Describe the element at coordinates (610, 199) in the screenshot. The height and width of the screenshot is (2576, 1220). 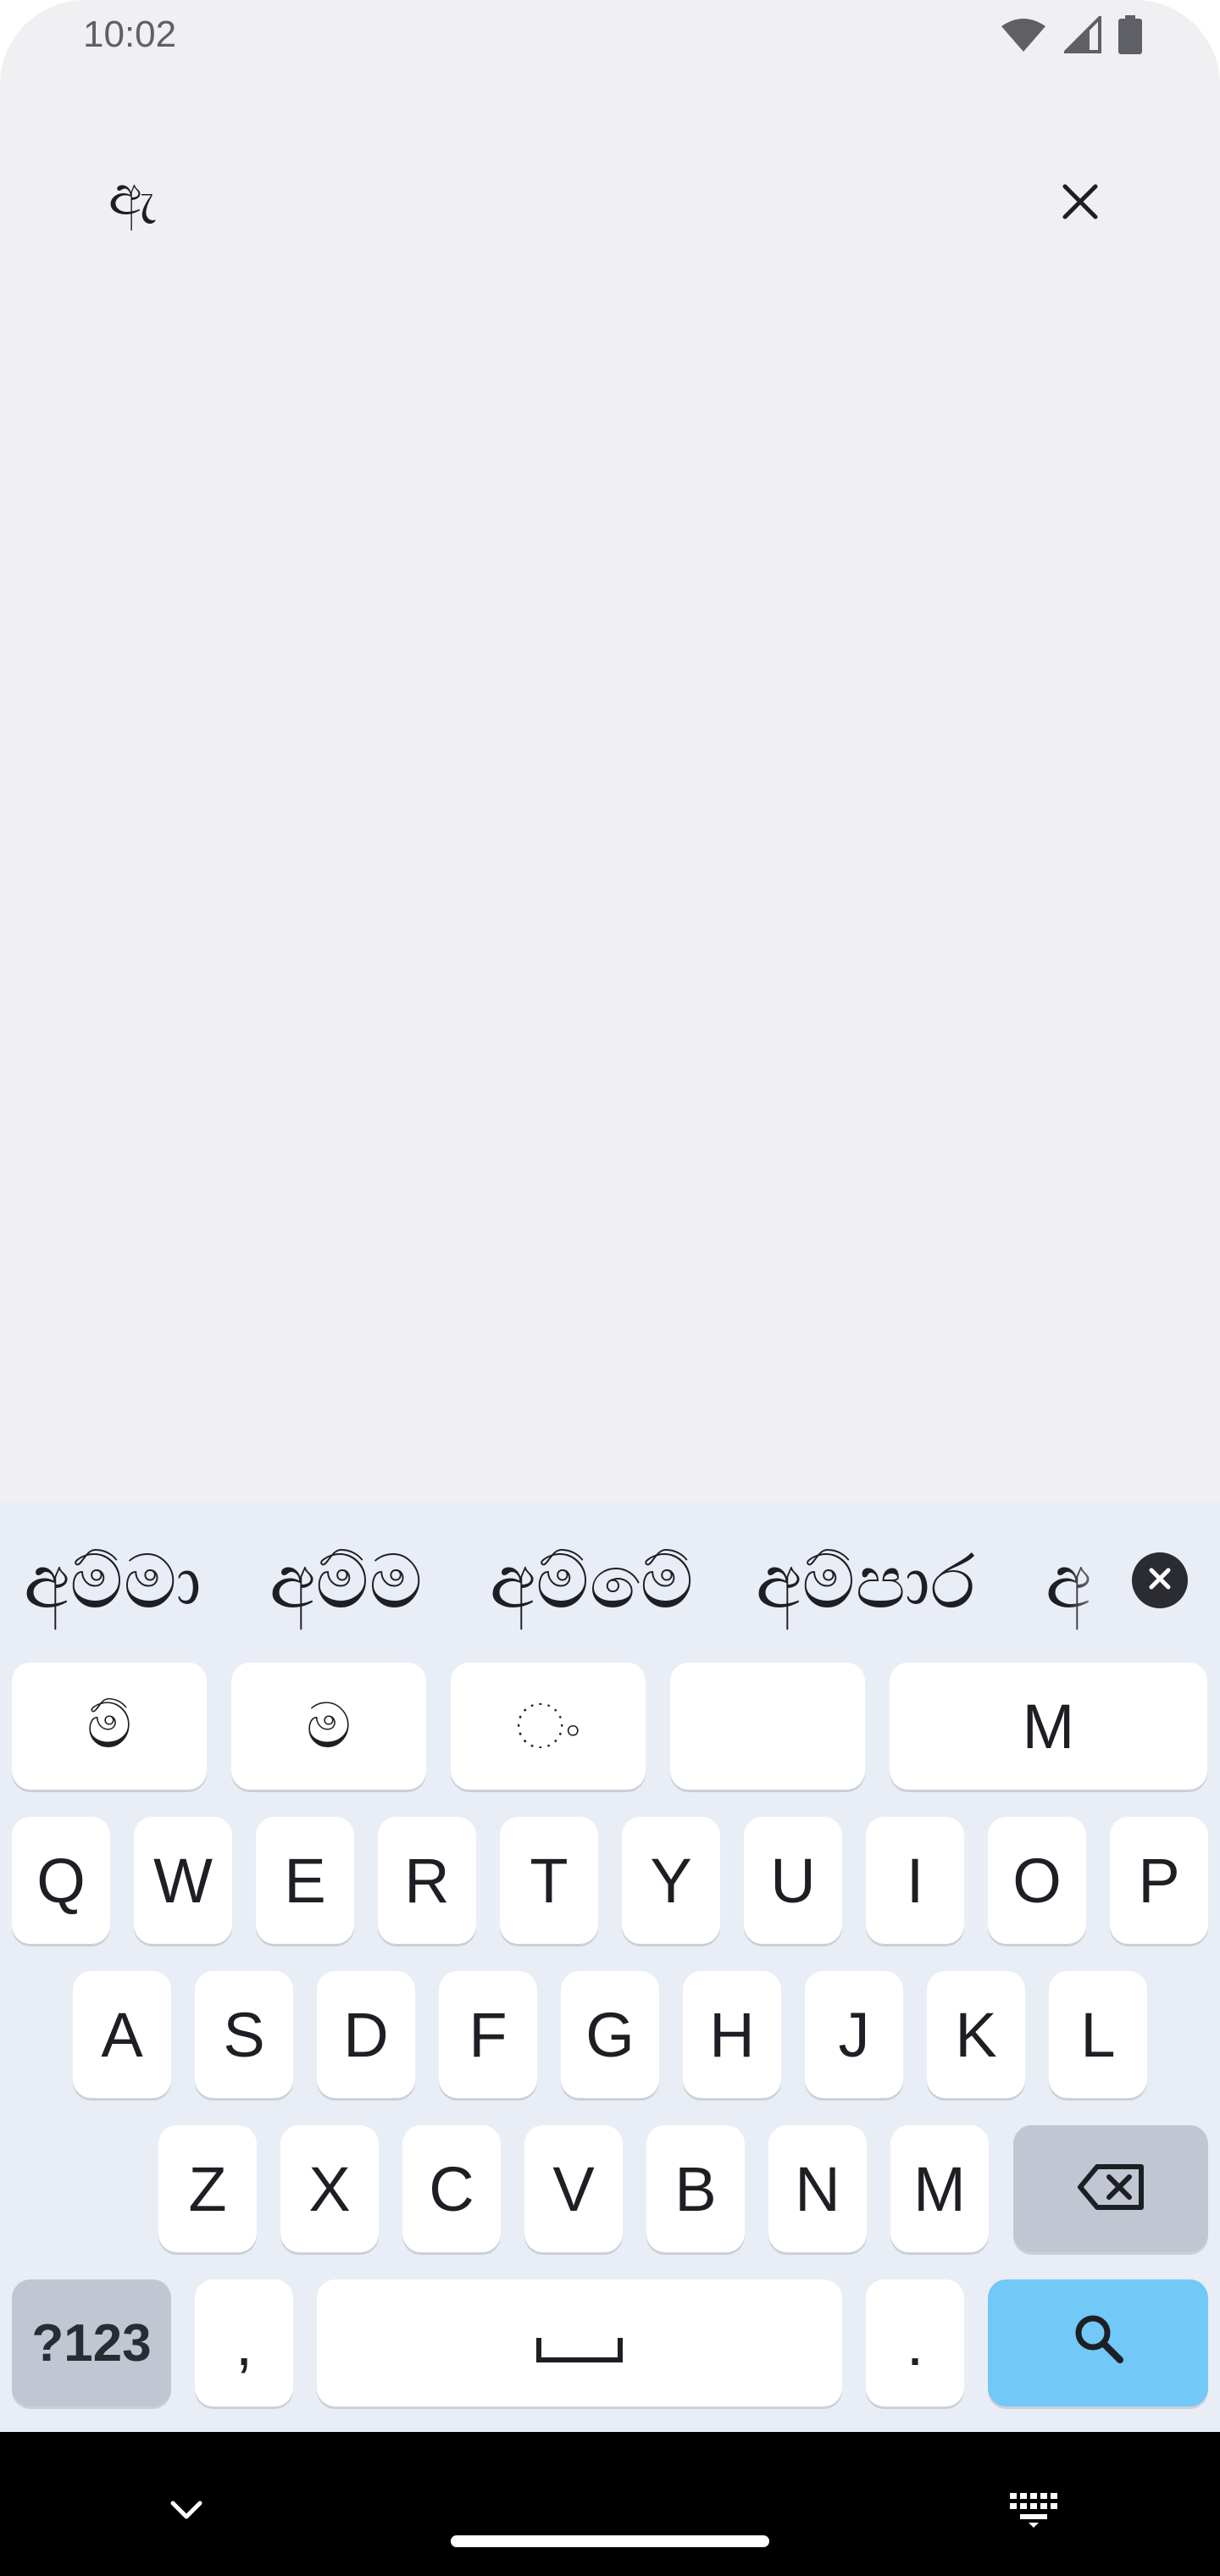
I see `search-bar: ඇ` at that location.